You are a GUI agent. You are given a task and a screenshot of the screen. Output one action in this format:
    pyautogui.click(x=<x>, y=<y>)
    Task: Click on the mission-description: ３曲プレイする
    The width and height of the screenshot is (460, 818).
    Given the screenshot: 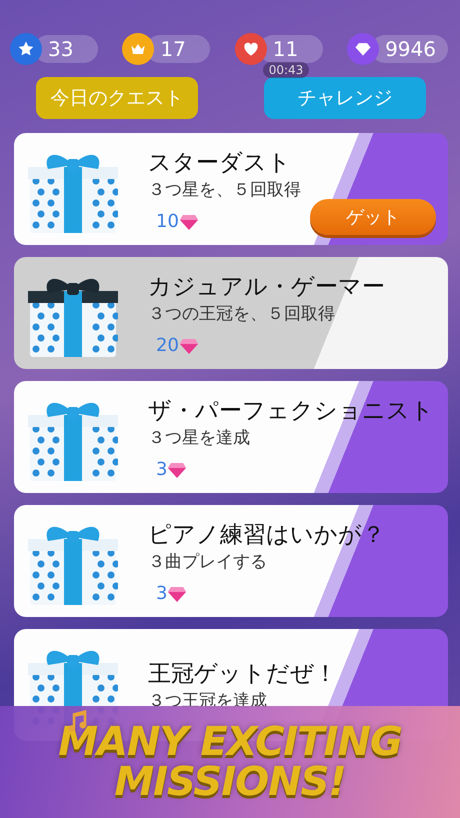 What is the action you would take?
    pyautogui.click(x=208, y=561)
    